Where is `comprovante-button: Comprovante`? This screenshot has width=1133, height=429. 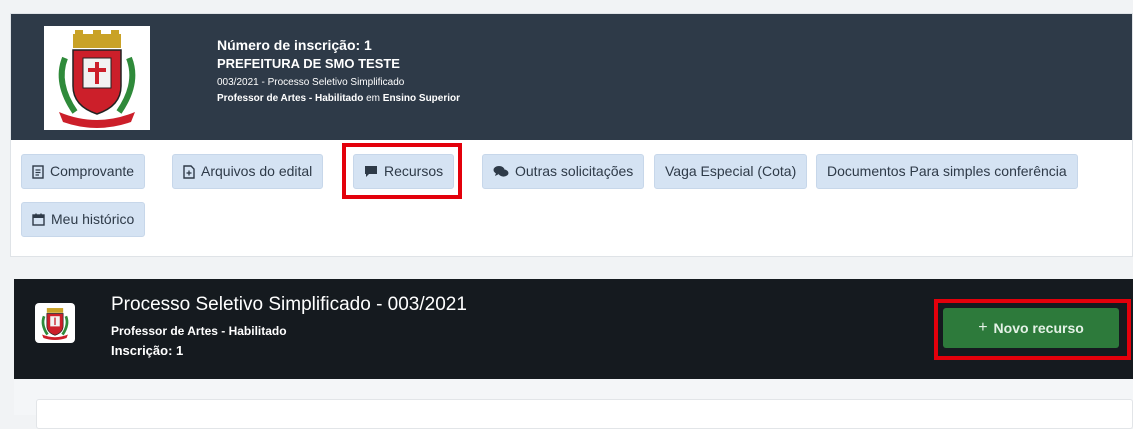 comprovante-button: Comprovante is located at coordinates (83, 171).